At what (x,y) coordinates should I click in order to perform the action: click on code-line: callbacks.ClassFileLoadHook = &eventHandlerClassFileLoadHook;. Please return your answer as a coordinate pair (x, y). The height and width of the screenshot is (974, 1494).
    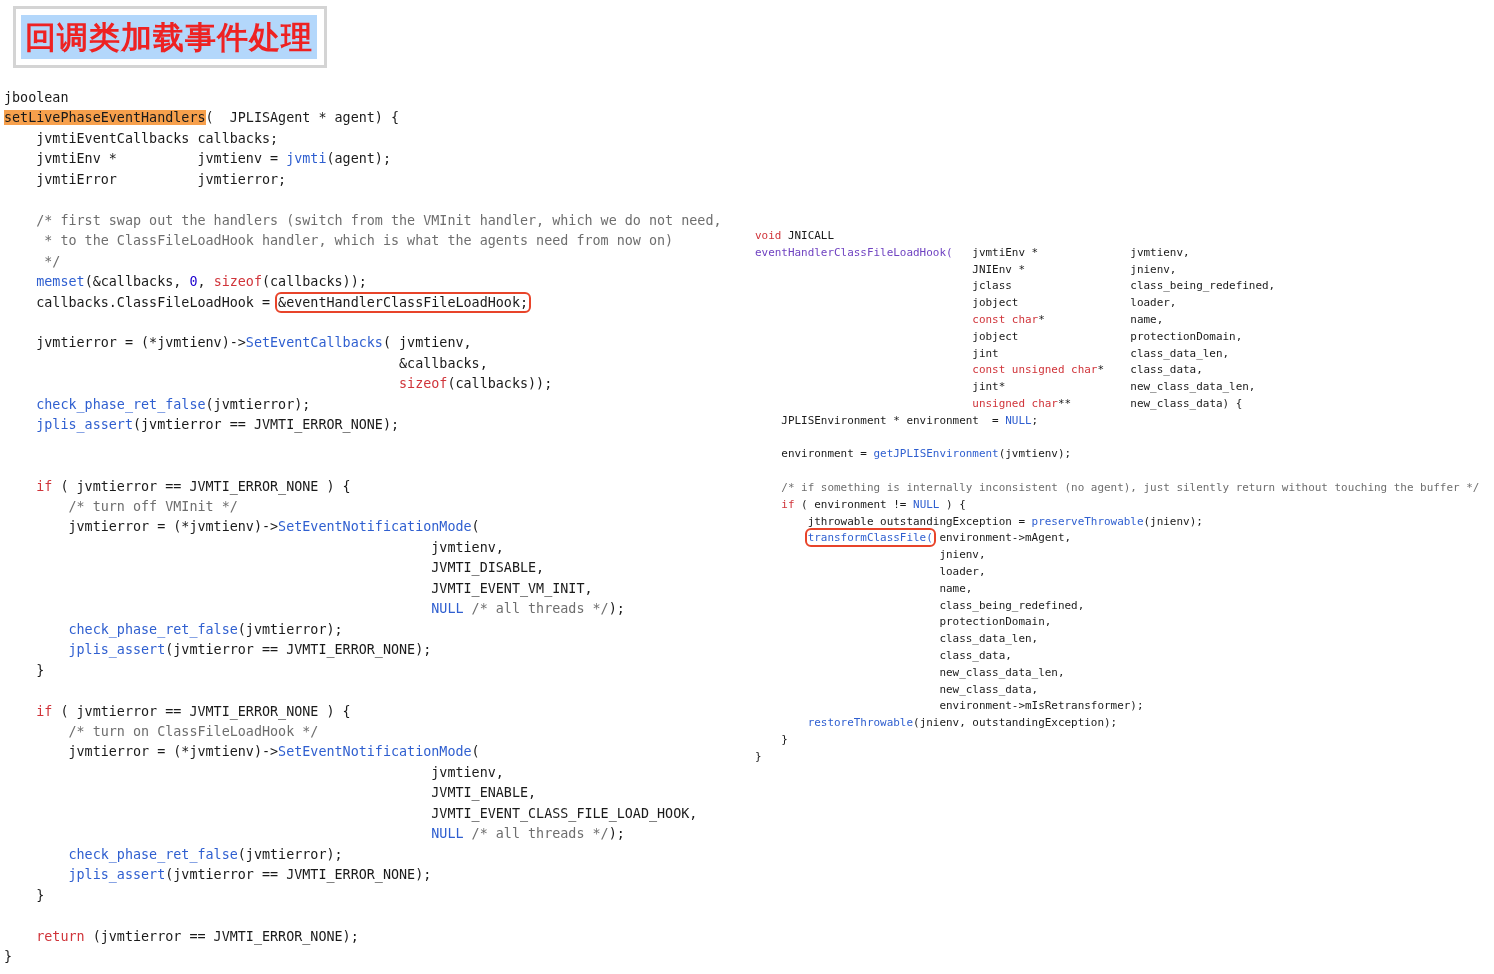
    Looking at the image, I should click on (266, 302).